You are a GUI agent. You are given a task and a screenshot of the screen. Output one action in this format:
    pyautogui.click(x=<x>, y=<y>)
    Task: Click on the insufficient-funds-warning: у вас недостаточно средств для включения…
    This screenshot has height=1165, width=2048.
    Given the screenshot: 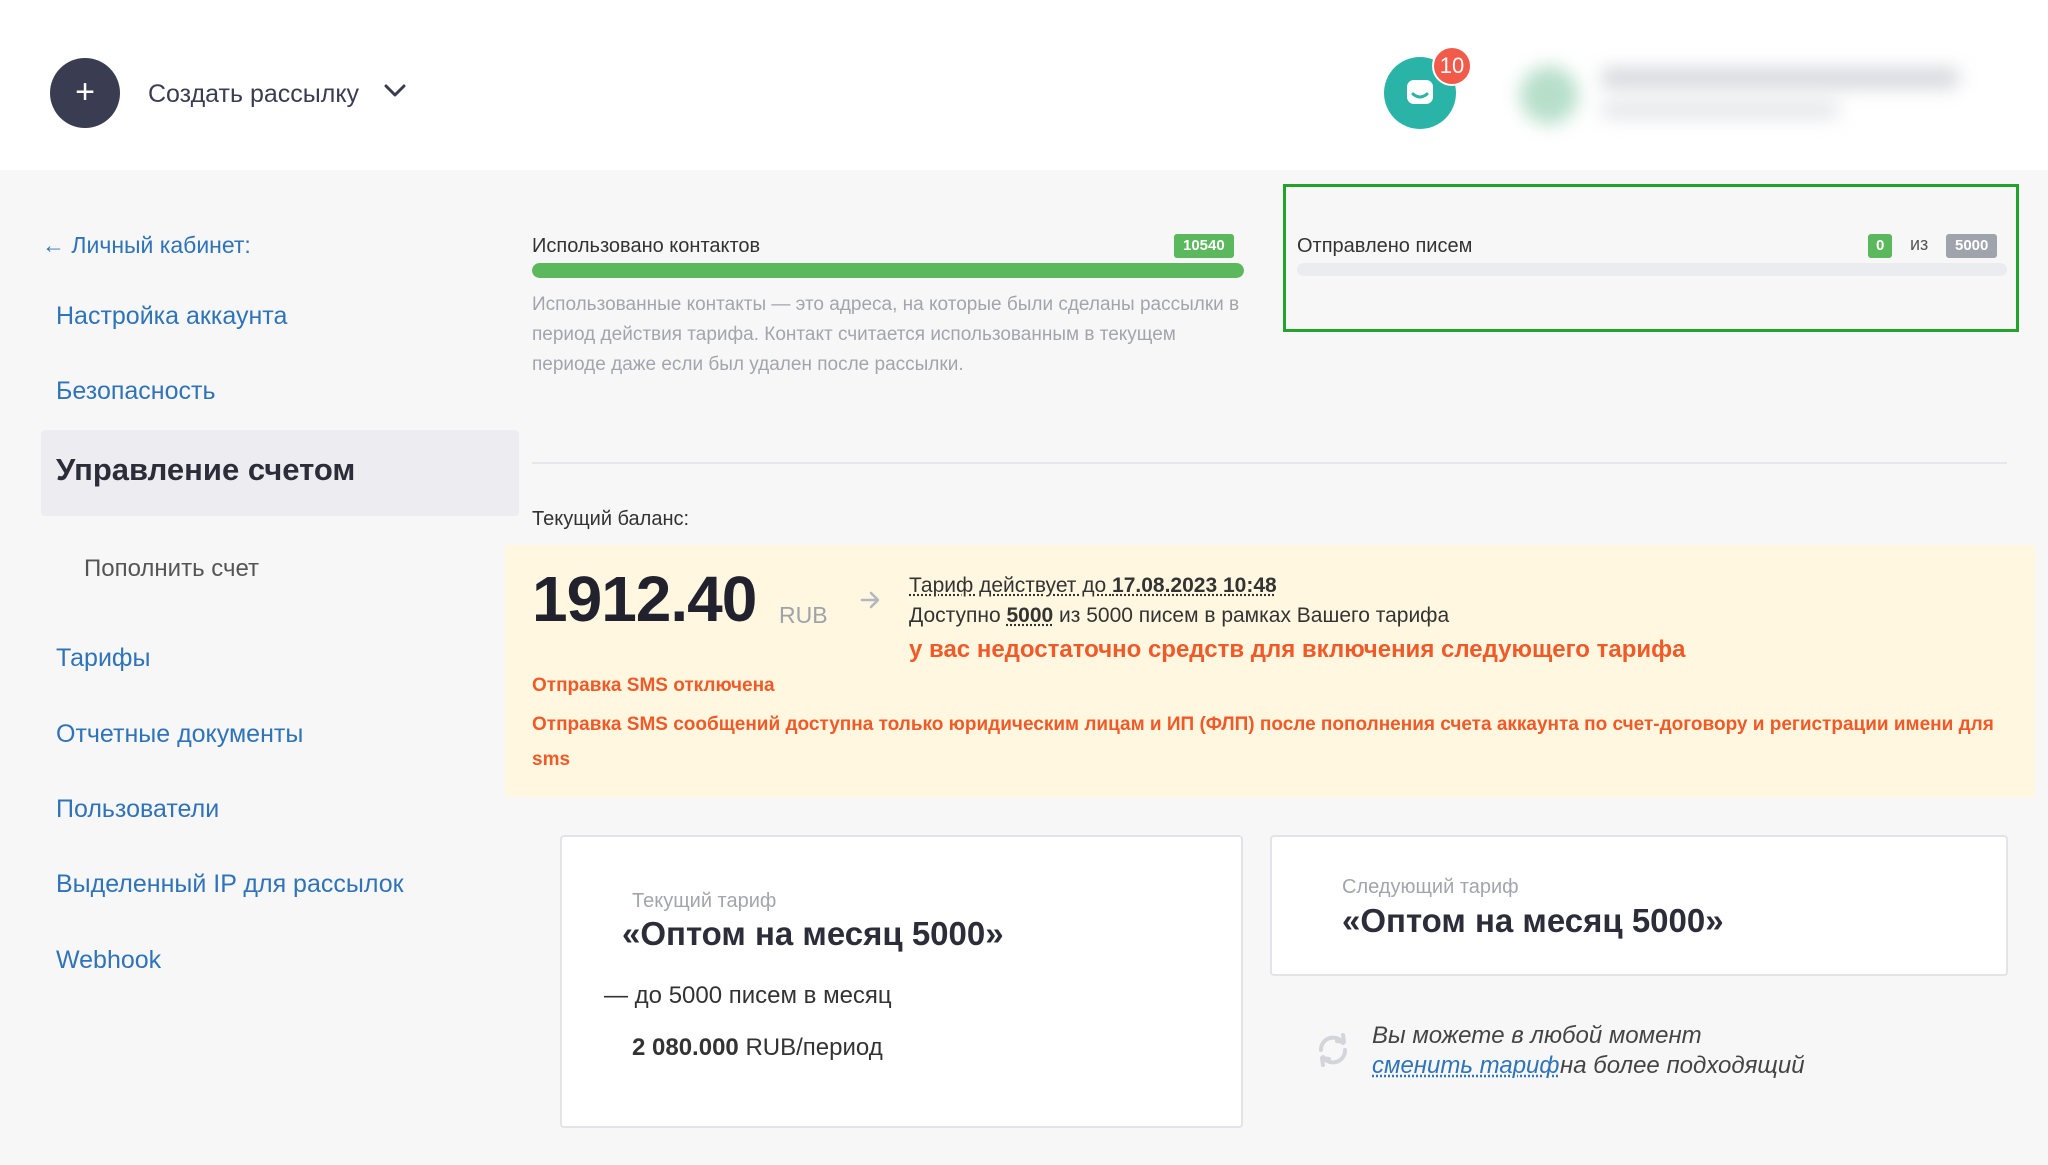 What is the action you would take?
    pyautogui.click(x=1297, y=649)
    